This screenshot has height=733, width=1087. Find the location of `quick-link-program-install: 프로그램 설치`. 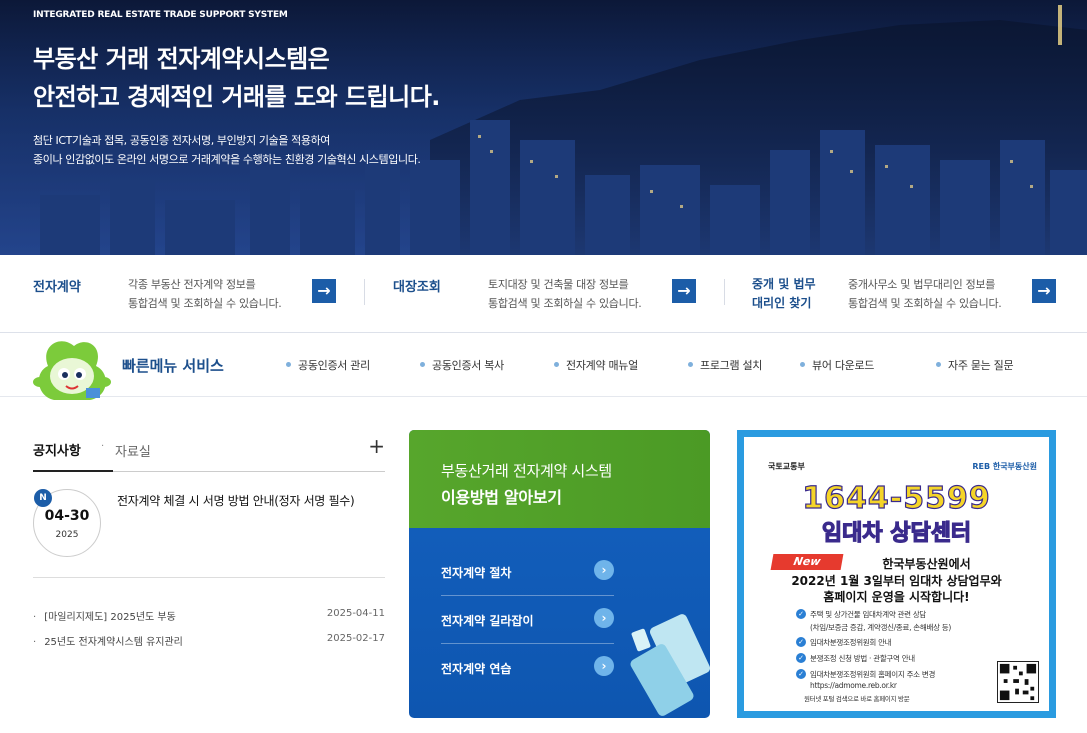

quick-link-program-install: 프로그램 설치 is located at coordinates (725, 365).